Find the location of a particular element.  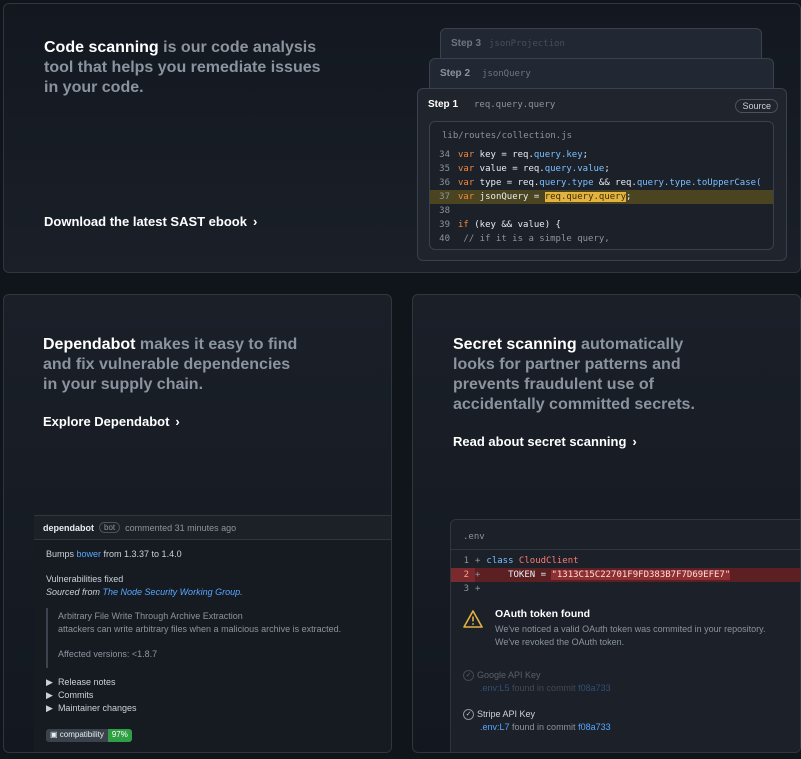

step-1-label: Step 1 is located at coordinates (443, 104).